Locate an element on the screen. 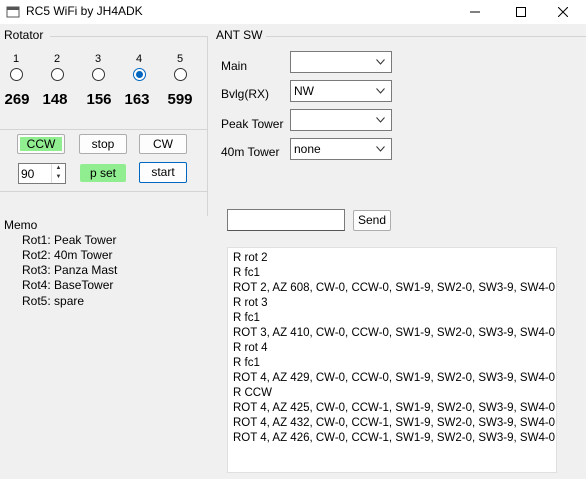  memo-item: Rot1: Peak Tower is located at coordinates (69, 240).